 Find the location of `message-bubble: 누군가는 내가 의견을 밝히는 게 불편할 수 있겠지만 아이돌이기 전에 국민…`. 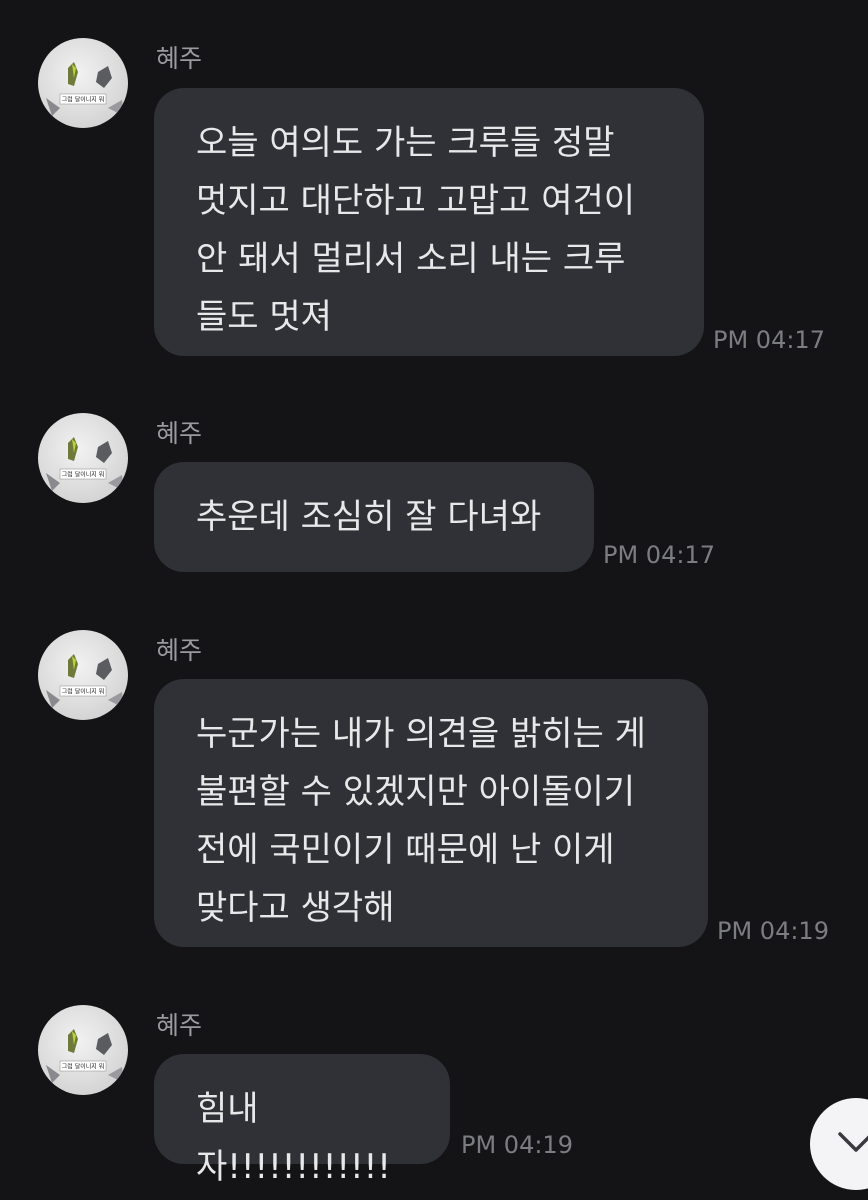

message-bubble: 누군가는 내가 의견을 밝히는 게 불편할 수 있겠지만 아이돌이기 전에 국민… is located at coordinates (431, 813).